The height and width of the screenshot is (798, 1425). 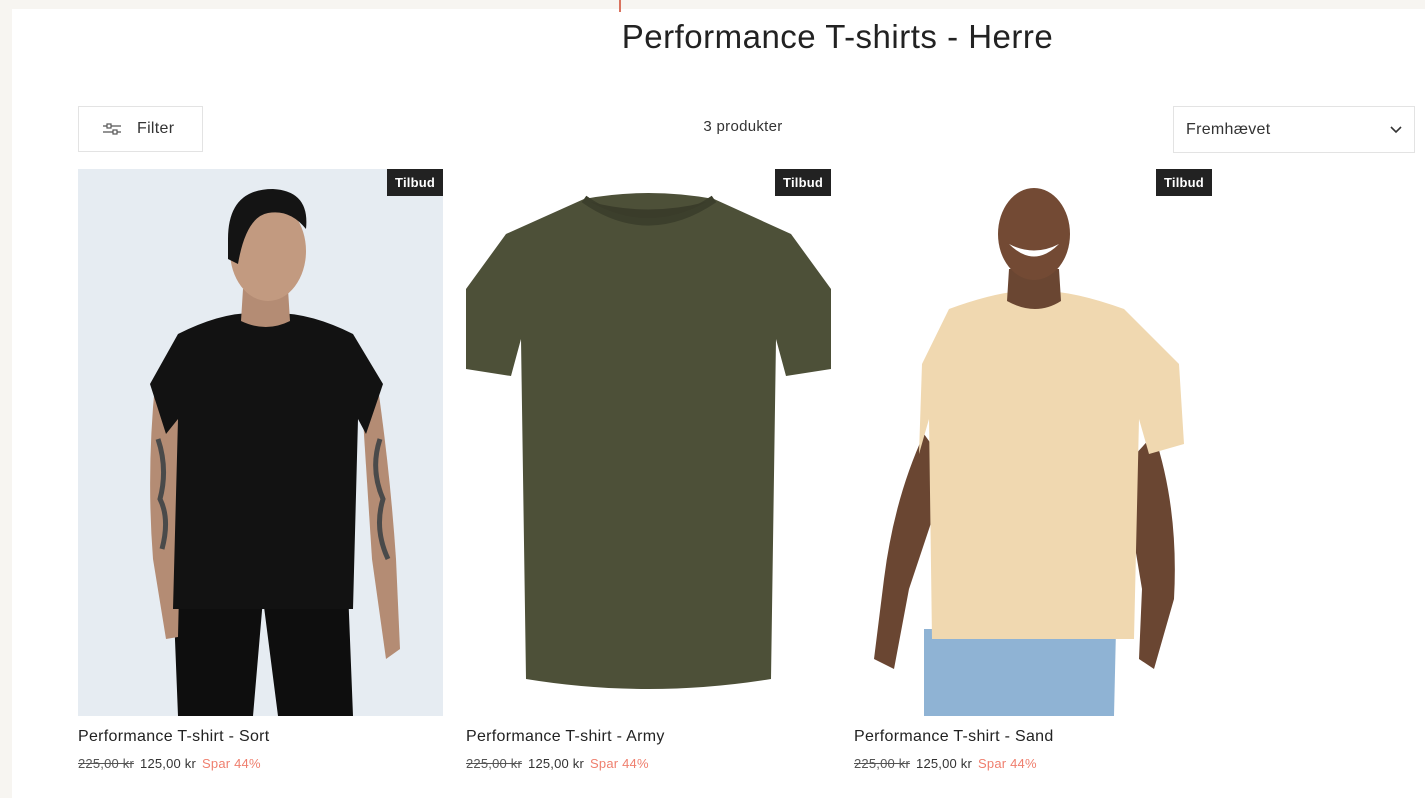 What do you see at coordinates (620, 6) in the screenshot?
I see `accent-mark` at bounding box center [620, 6].